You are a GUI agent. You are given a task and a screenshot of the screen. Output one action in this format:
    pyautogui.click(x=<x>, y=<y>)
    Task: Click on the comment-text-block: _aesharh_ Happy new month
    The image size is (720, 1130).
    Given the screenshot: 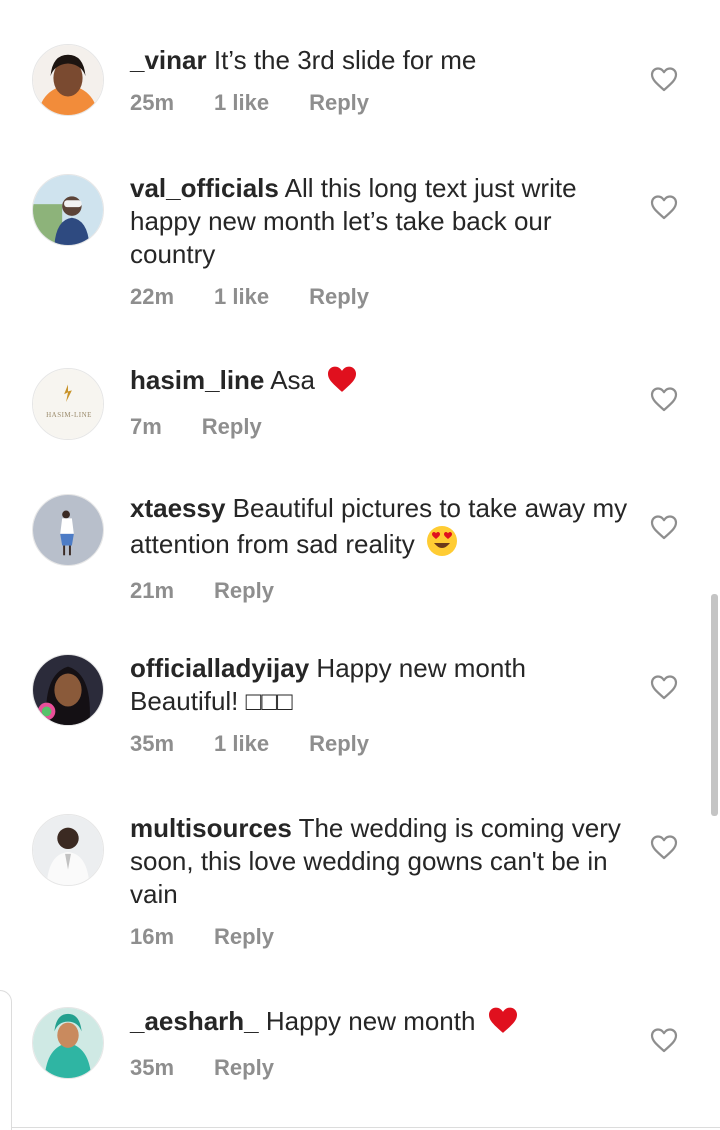 What is the action you would take?
    pyautogui.click(x=380, y=1023)
    